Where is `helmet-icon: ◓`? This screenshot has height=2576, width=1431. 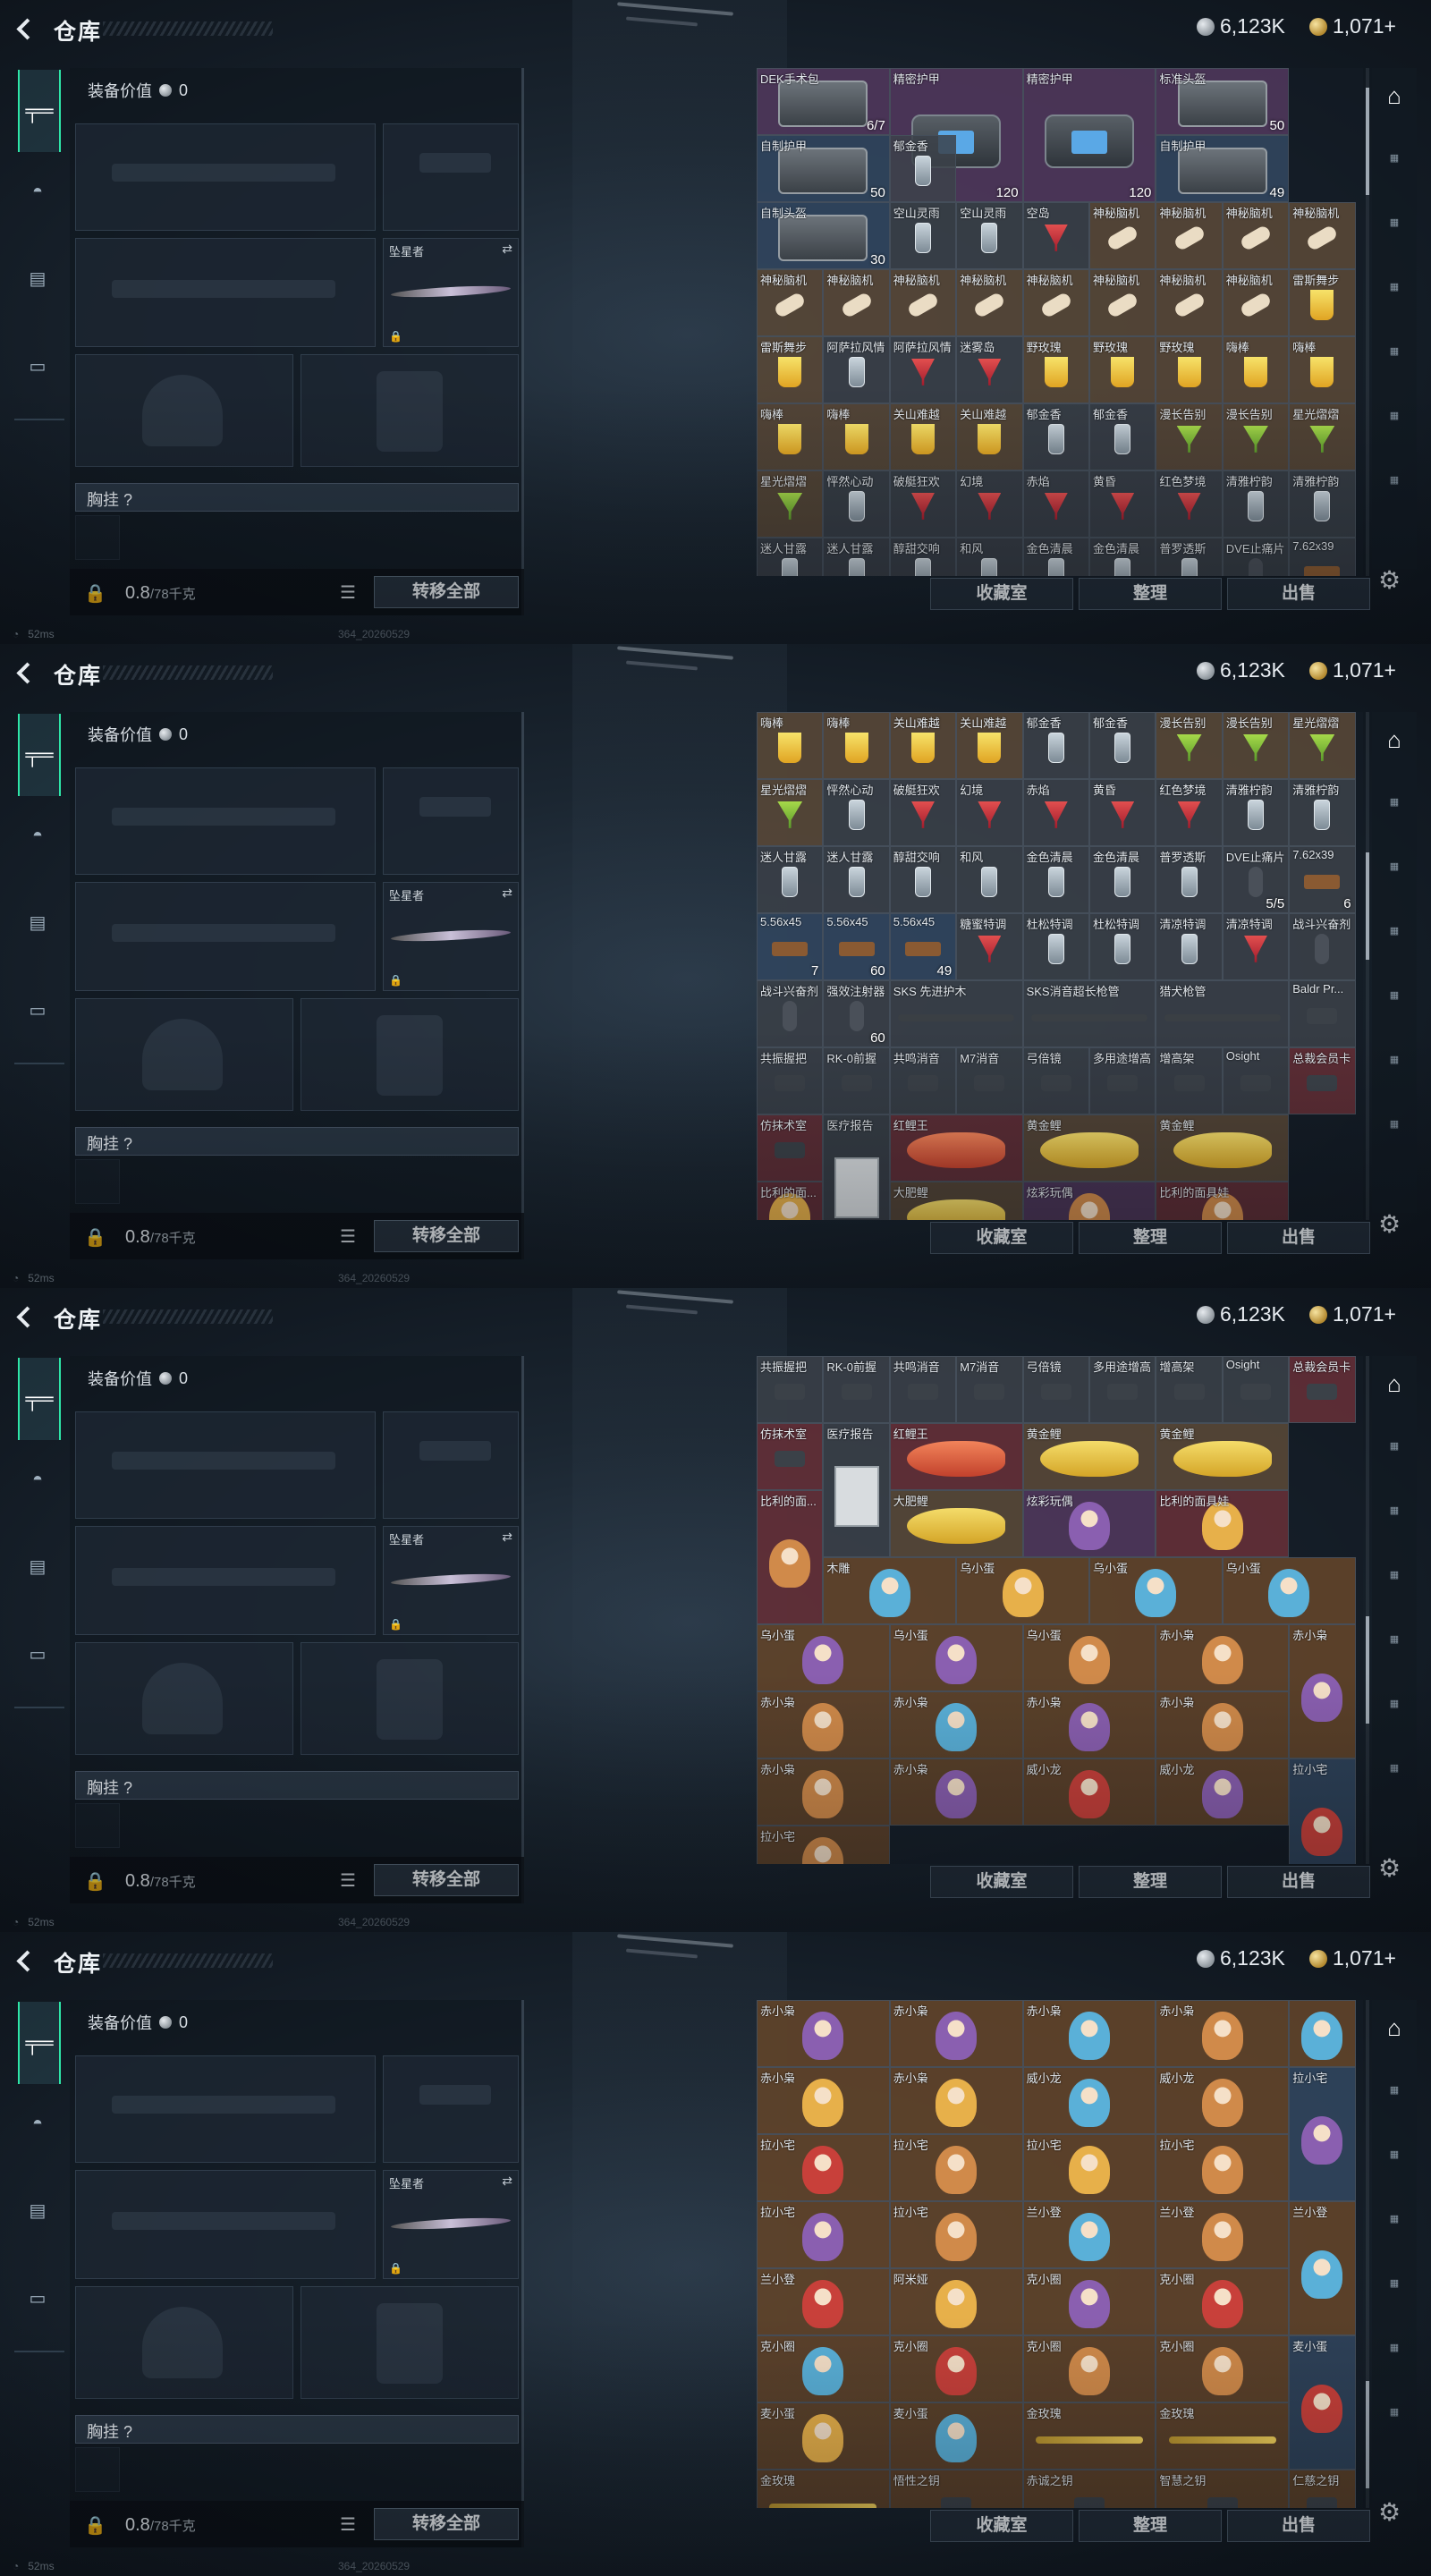 helmet-icon: ◓ is located at coordinates (38, 191).